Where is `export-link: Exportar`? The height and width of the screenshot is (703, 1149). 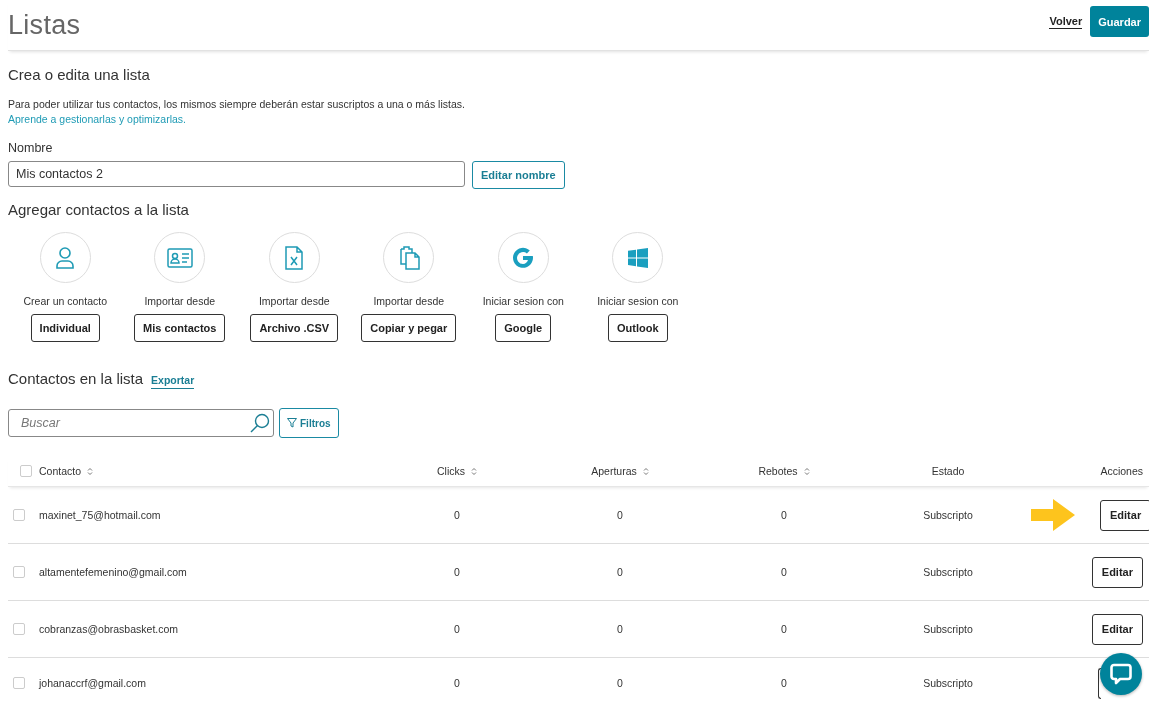 export-link: Exportar is located at coordinates (173, 381).